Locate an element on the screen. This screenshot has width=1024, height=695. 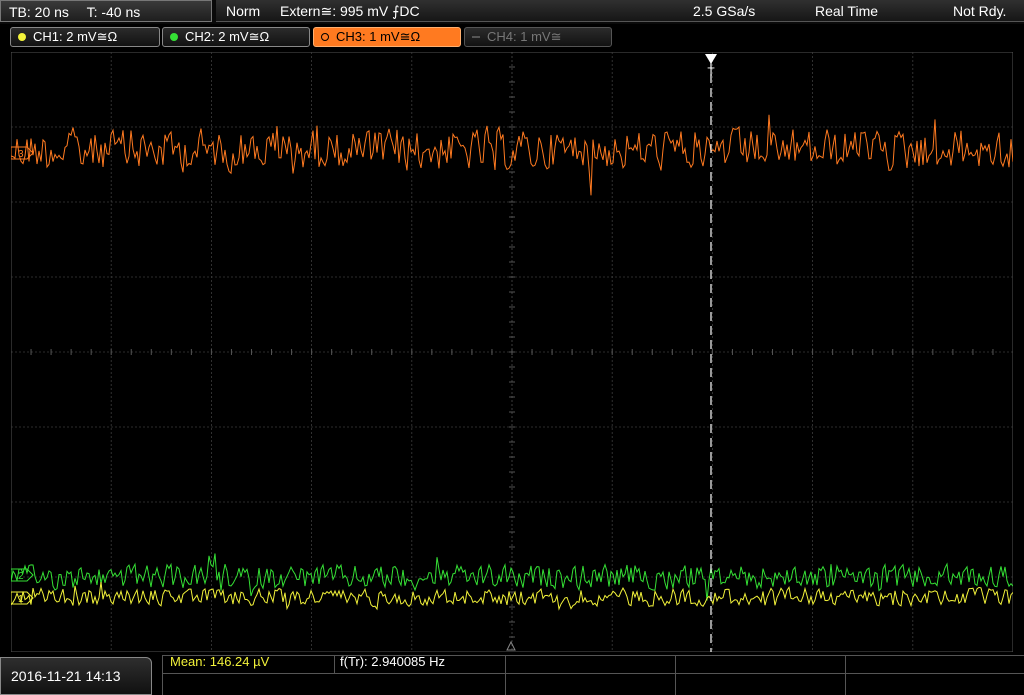
channel-4-tab: CH4: 1 mV≅ is located at coordinates (538, 37).